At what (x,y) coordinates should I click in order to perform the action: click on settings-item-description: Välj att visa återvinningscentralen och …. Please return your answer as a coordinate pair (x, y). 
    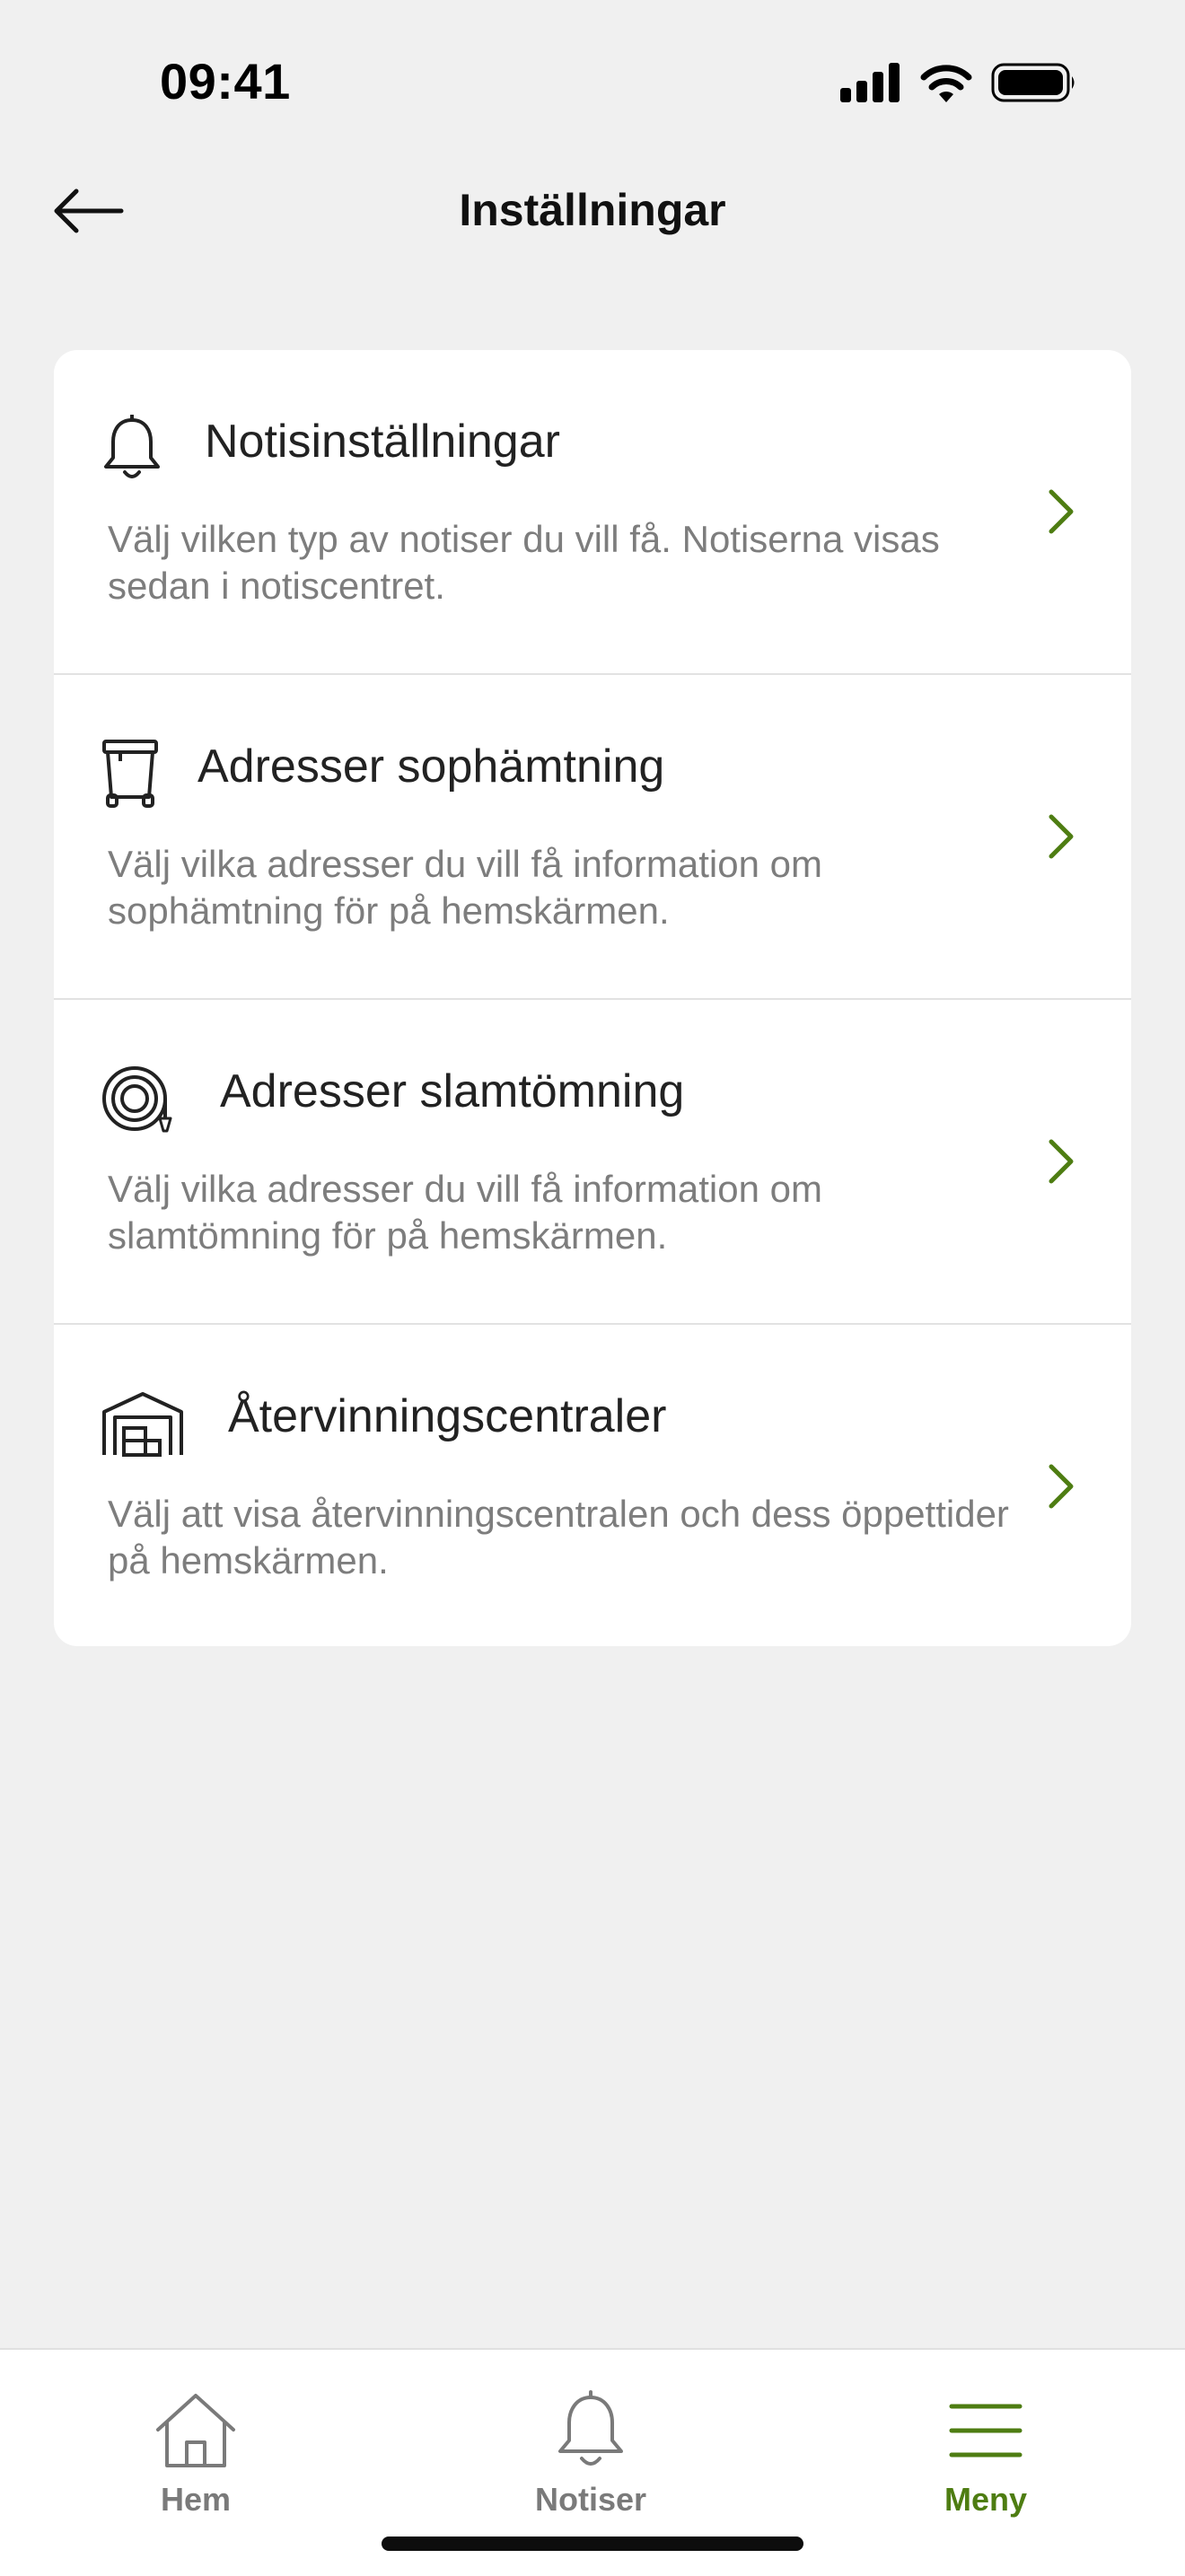
    Looking at the image, I should click on (558, 1537).